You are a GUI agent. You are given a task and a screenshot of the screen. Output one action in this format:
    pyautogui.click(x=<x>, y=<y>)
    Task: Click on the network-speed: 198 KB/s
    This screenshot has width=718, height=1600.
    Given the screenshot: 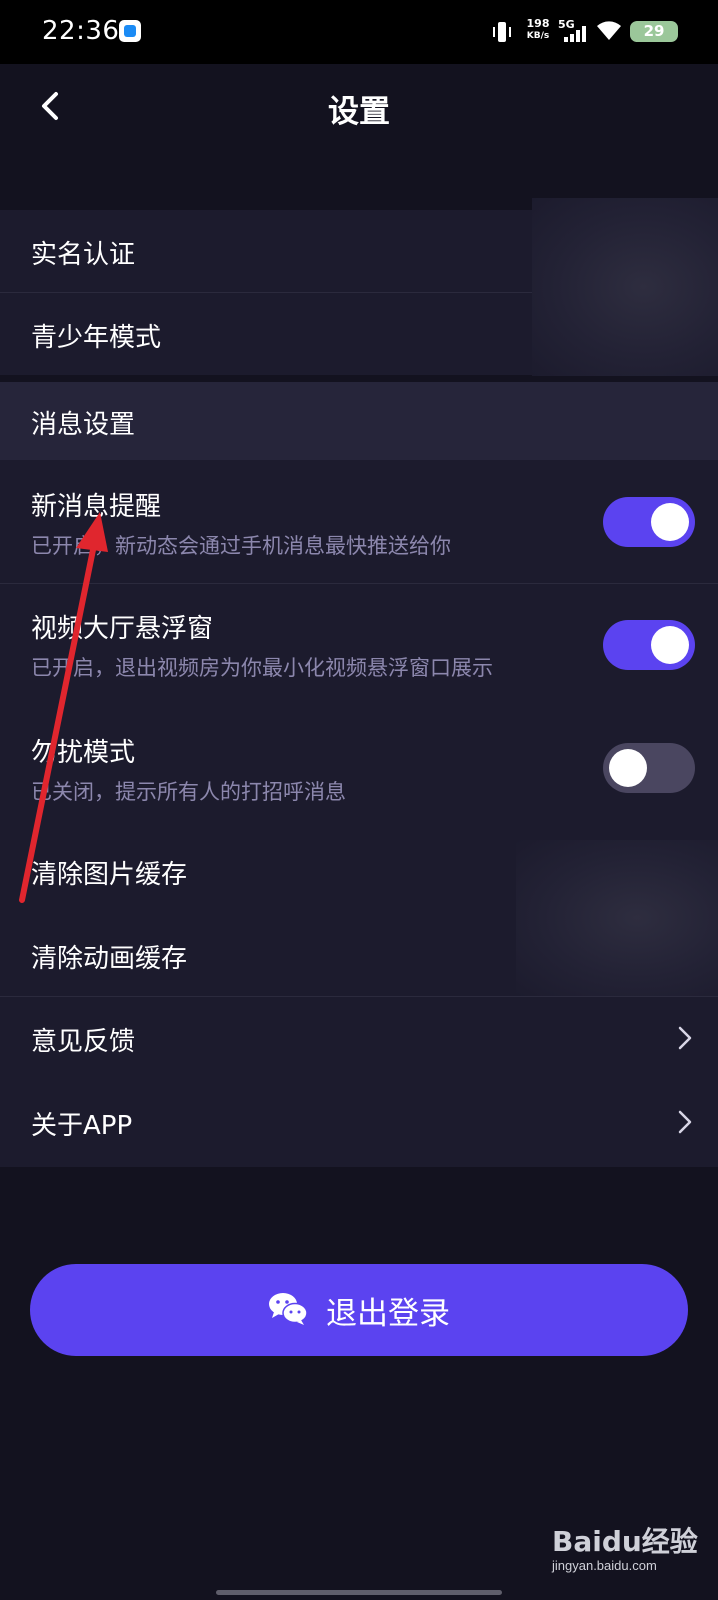 What is the action you would take?
    pyautogui.click(x=538, y=30)
    